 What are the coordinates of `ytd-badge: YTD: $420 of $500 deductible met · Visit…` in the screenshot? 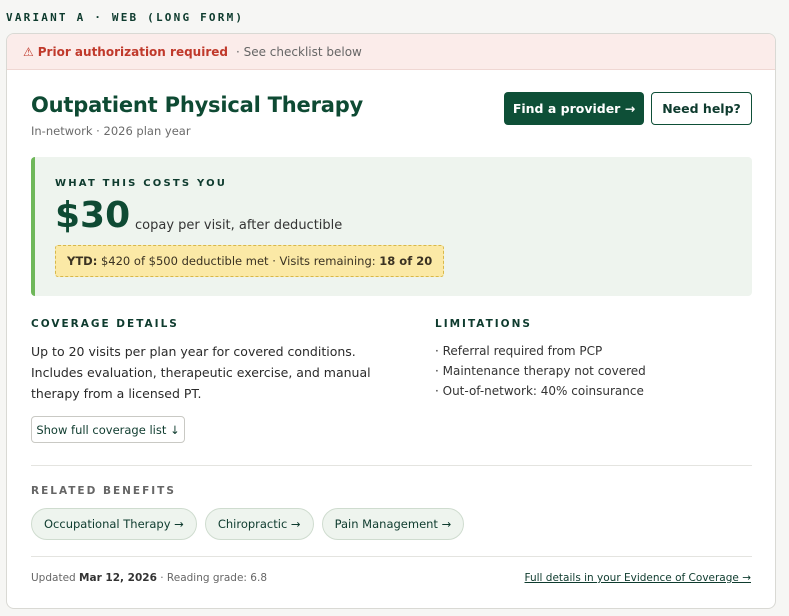 It's located at (250, 261).